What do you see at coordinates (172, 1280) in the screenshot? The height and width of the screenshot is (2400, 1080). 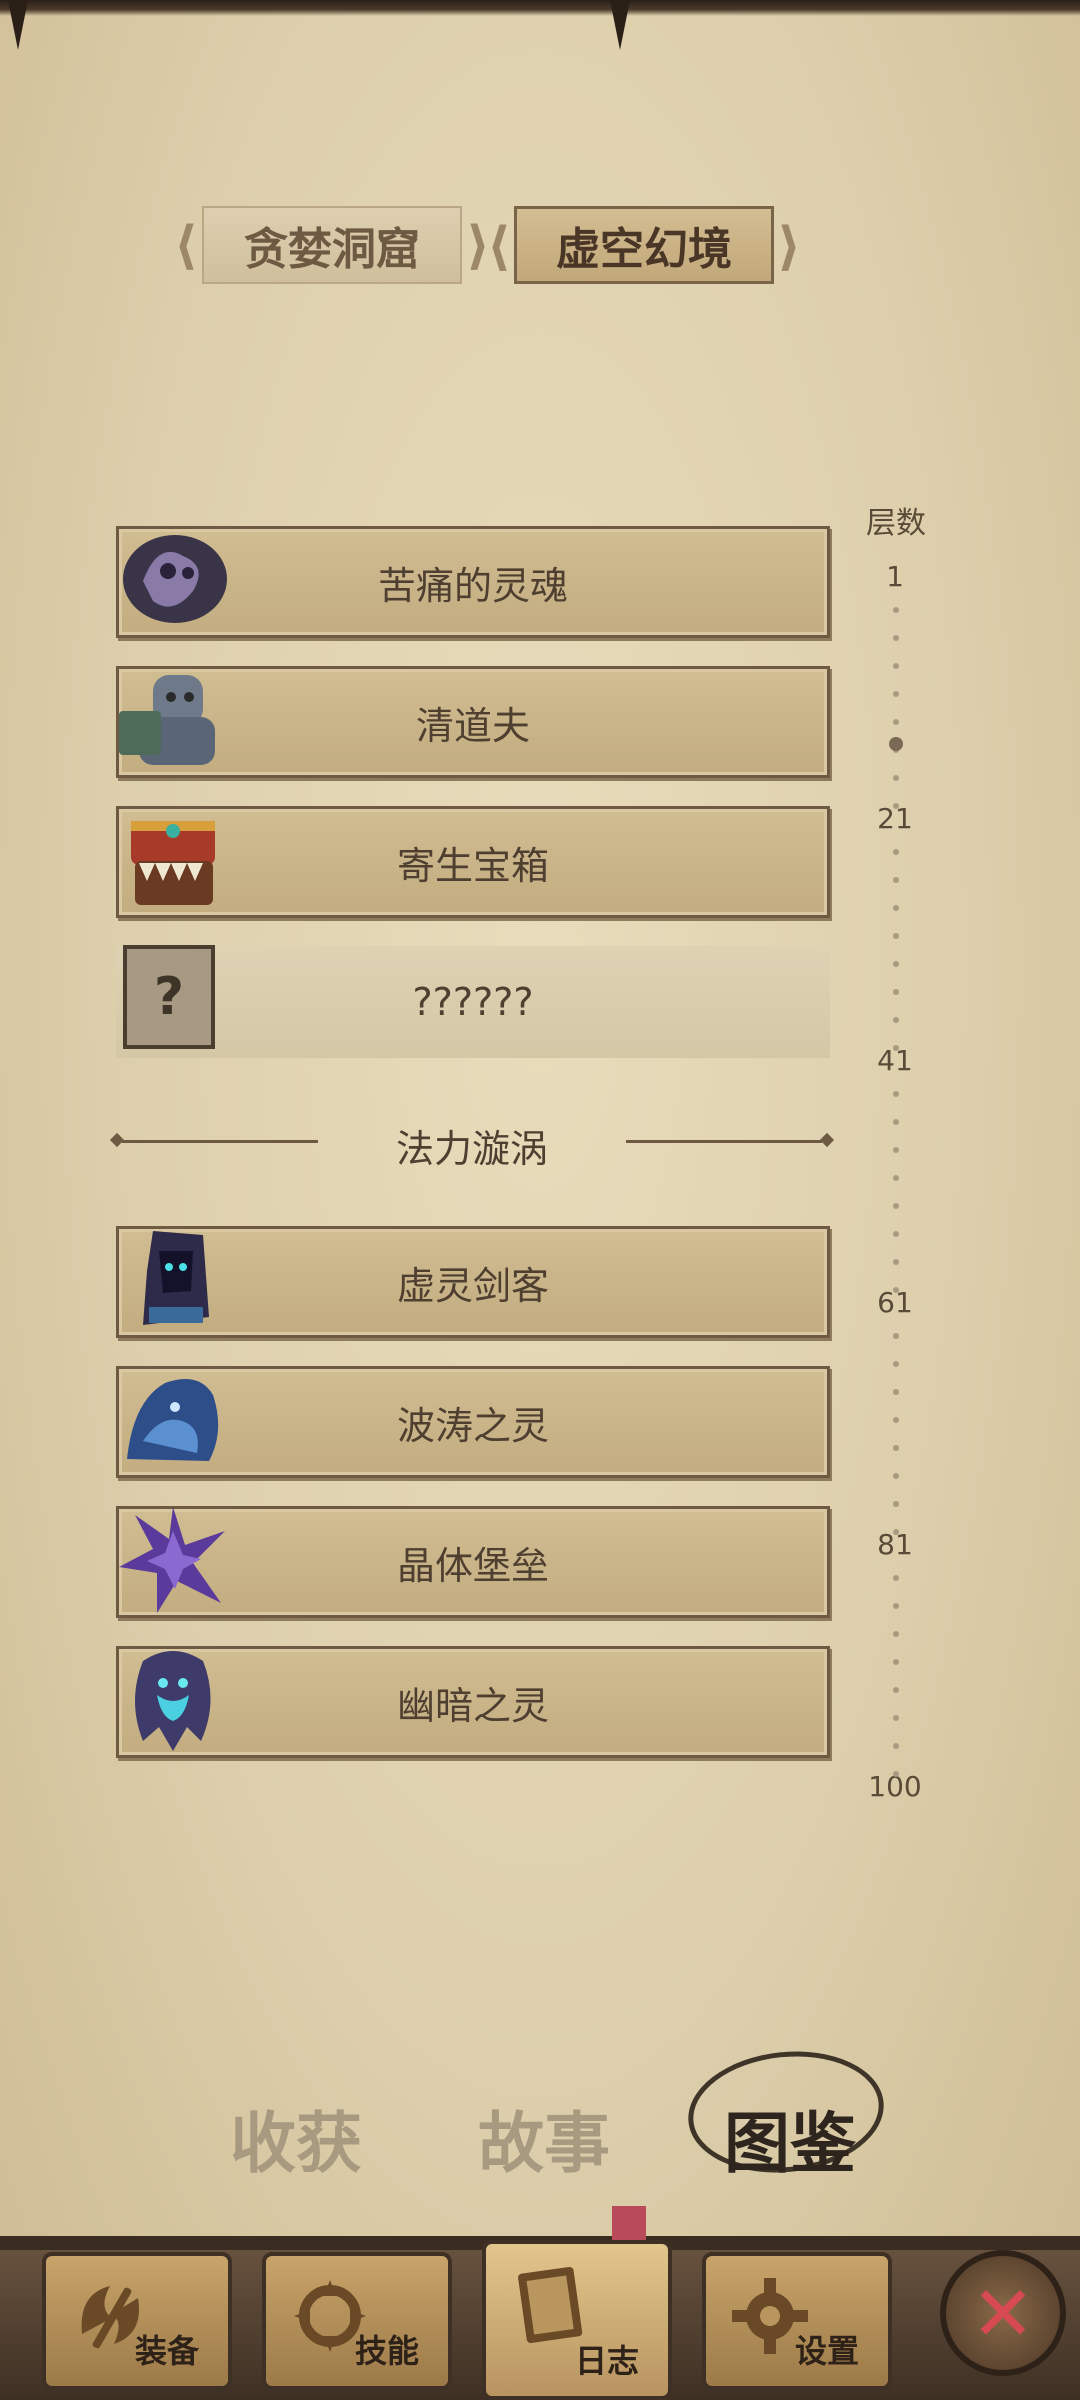 I see `void-swordsman-icon` at bounding box center [172, 1280].